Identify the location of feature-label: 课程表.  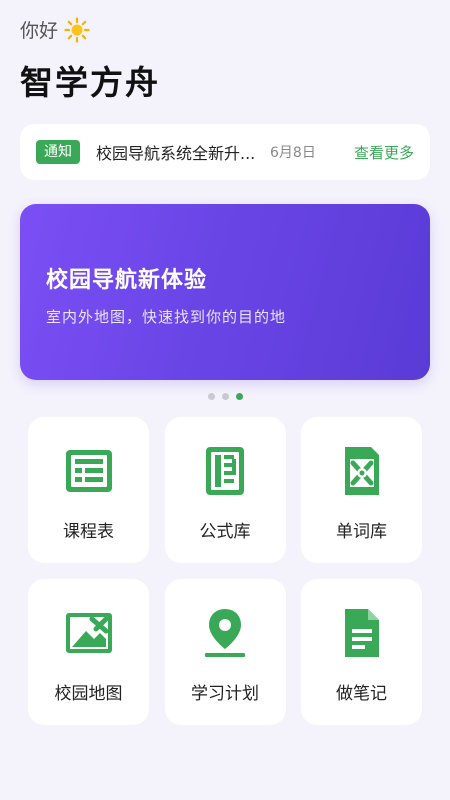
(88, 532).